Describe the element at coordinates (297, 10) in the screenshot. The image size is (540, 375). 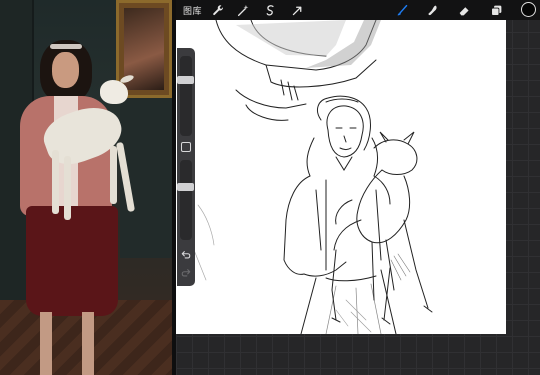
I see `transform-arrow-icon` at that location.